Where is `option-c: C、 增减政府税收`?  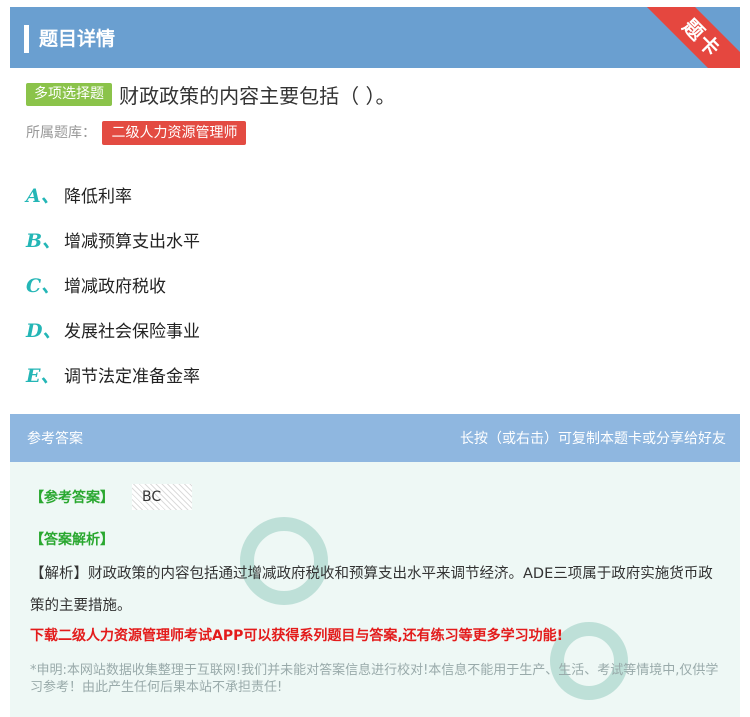 option-c: C、 增减政府税收 is located at coordinates (113, 284).